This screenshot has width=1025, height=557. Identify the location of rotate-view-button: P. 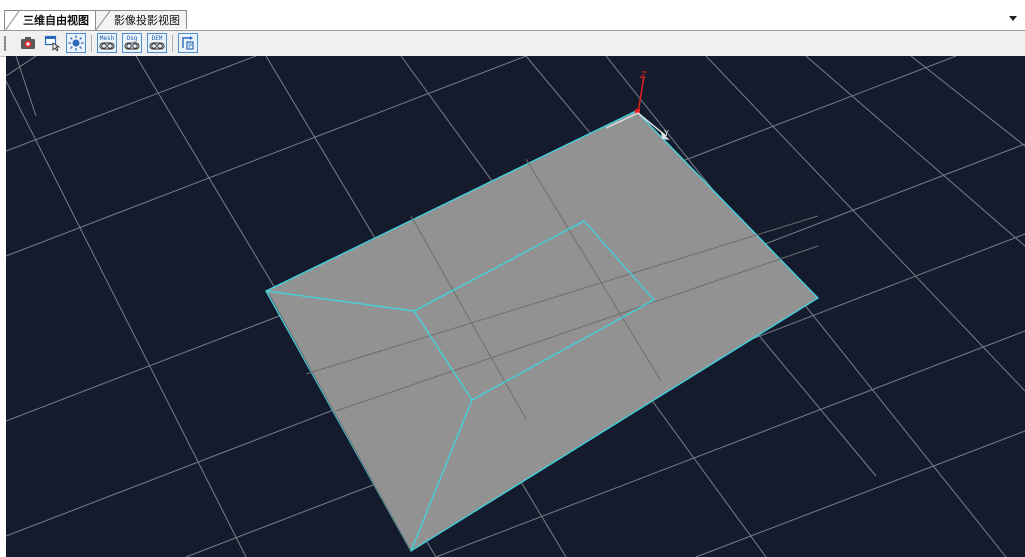
(188, 43).